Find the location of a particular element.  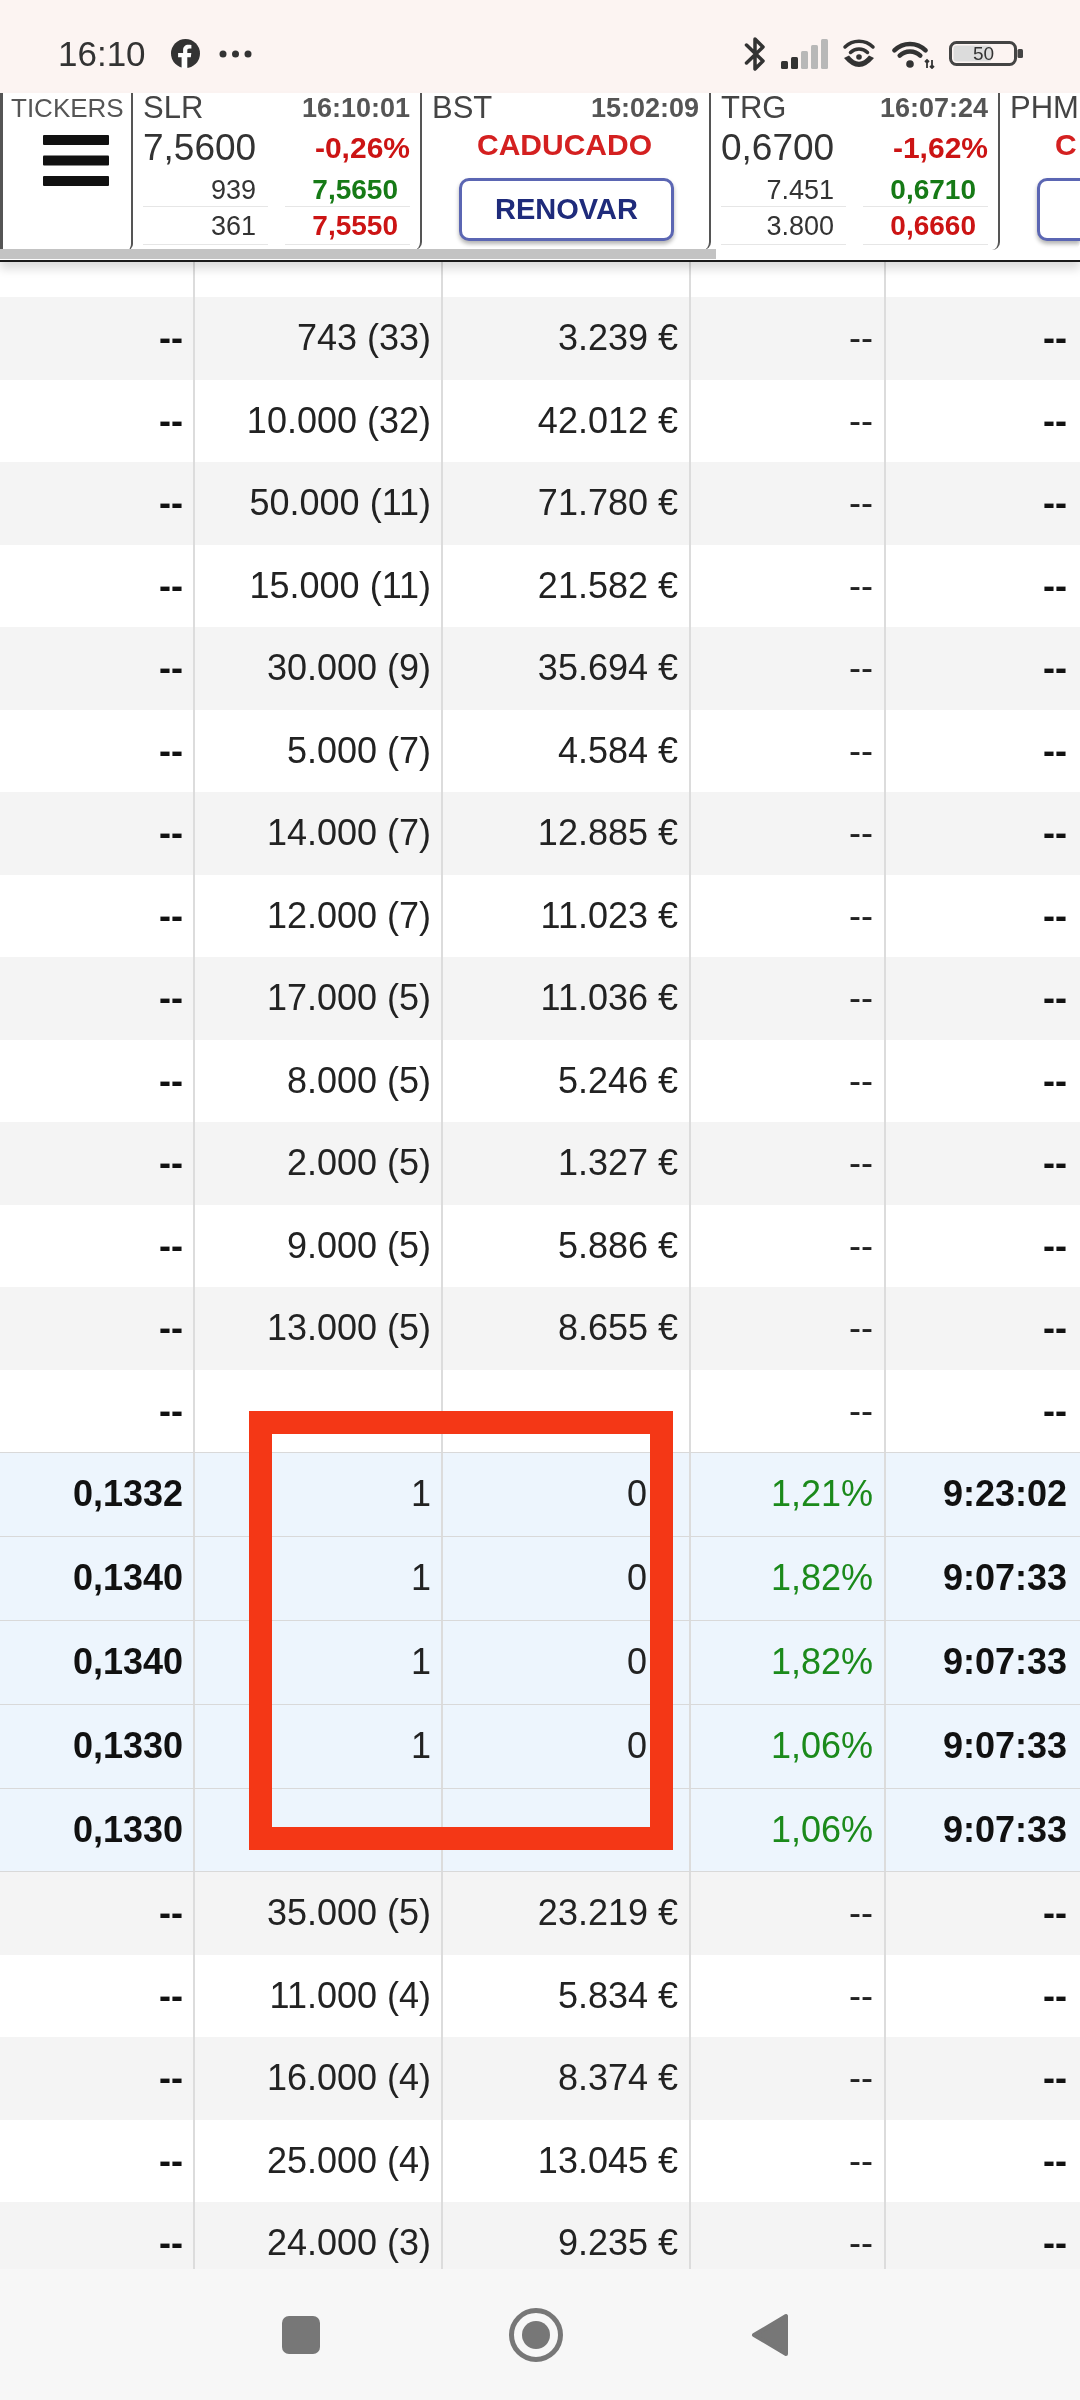

amount-value: 9.235 € is located at coordinates (617, 2243).